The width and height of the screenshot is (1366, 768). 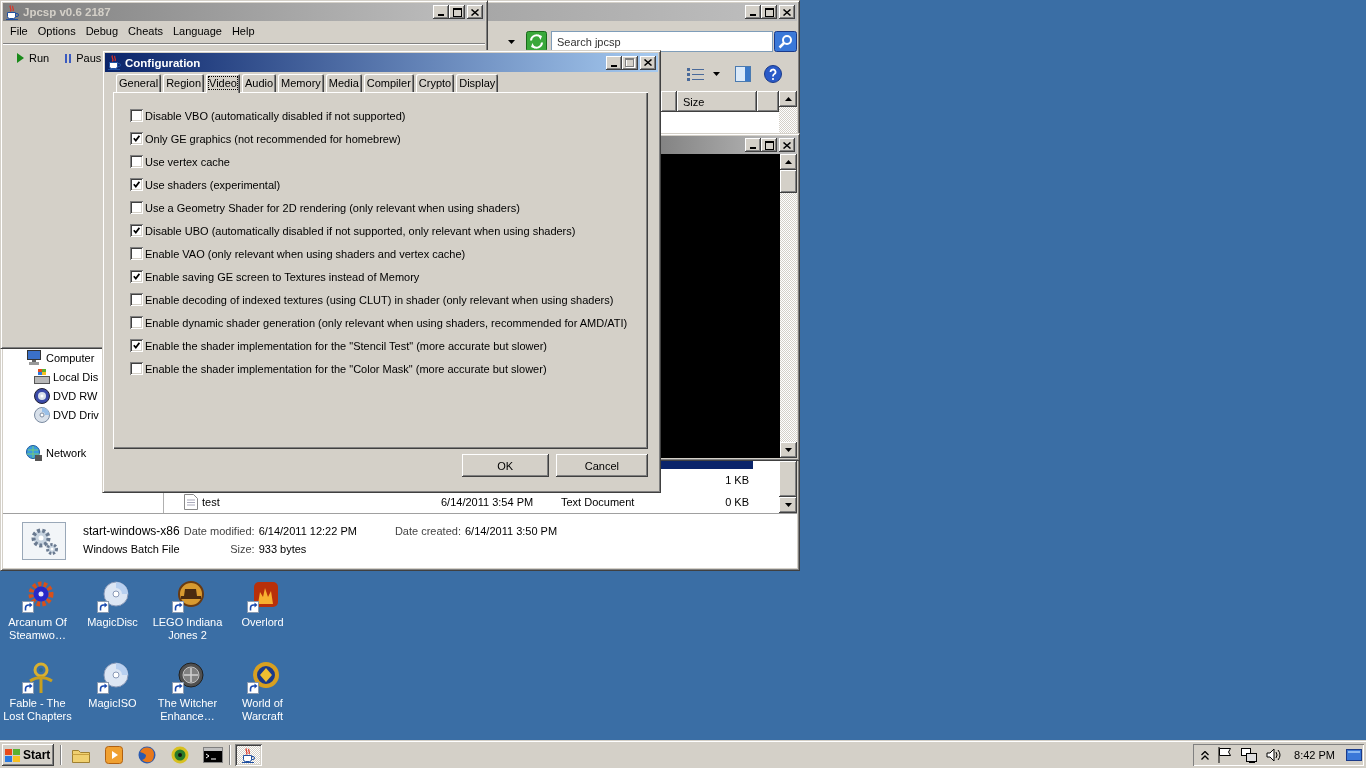 What do you see at coordinates (346, 368) in the screenshot?
I see `option-label: Enable the shader implementation for the "Color Mask" (more accurate but slower)` at bounding box center [346, 368].